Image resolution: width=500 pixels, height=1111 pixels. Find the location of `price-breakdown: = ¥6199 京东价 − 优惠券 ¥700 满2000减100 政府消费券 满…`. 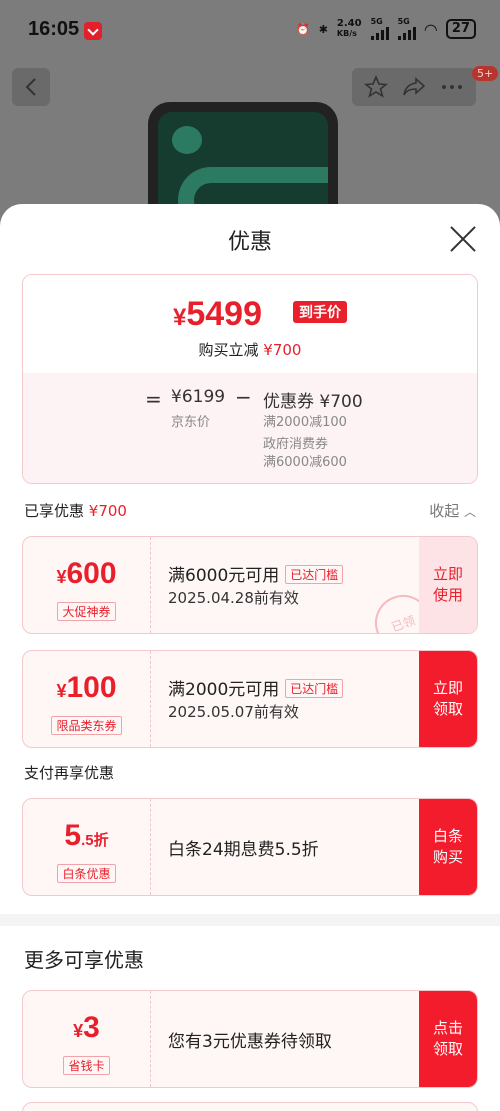

price-breakdown: = ¥6199 京东价 − 优惠券 ¥700 满2000减100 政府消费券 满… is located at coordinates (250, 428).